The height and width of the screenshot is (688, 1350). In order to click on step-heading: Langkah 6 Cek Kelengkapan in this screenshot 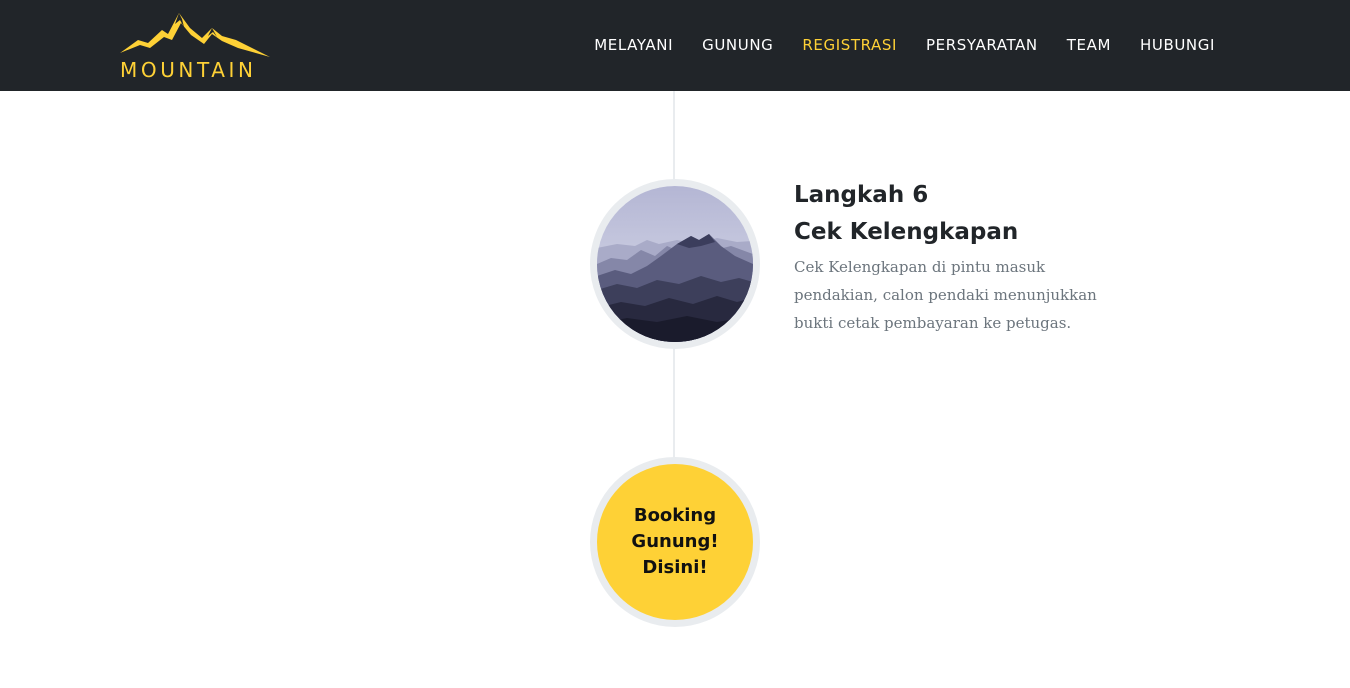, I will do `click(906, 214)`.